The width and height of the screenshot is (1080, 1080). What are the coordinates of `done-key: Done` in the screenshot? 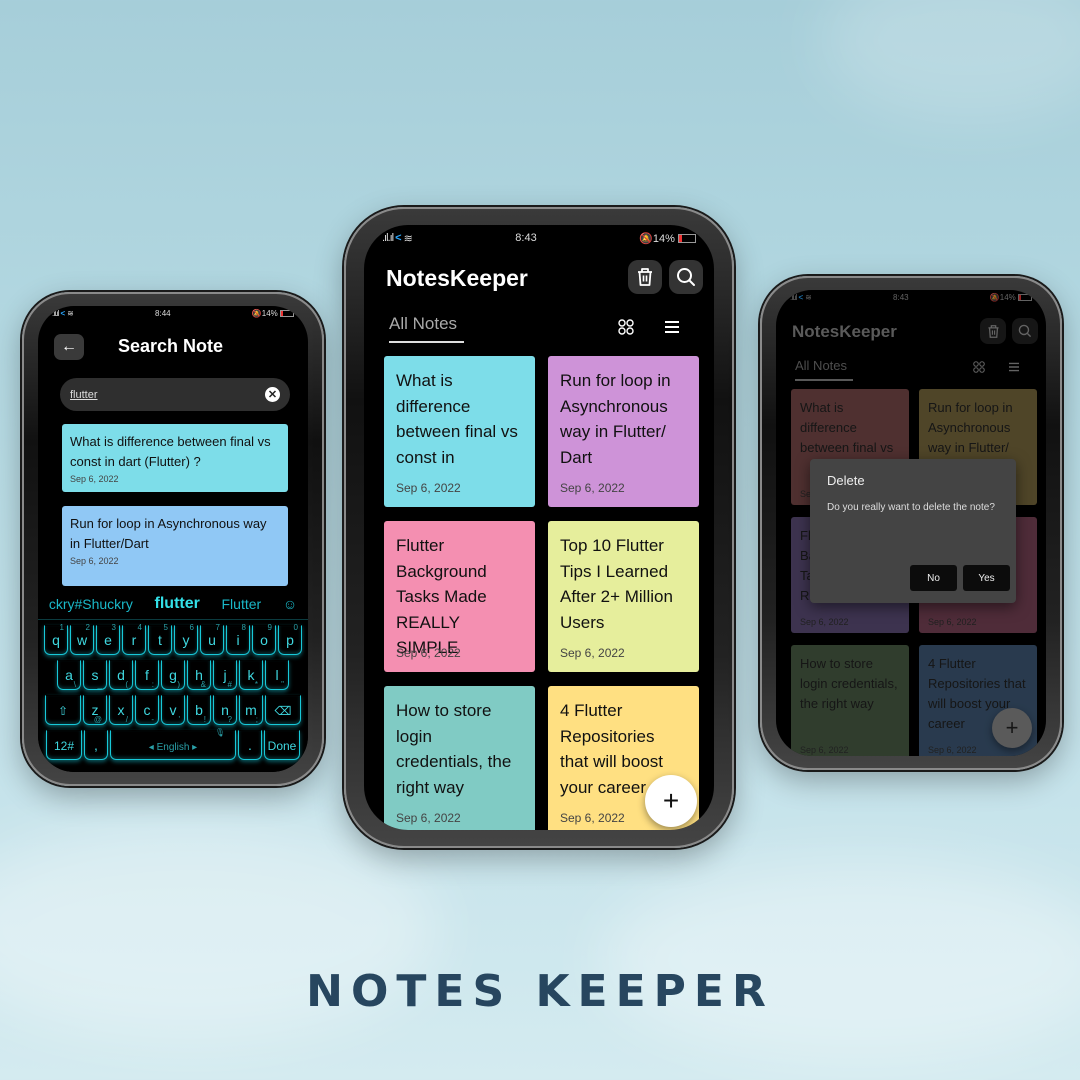 It's located at (282, 745).